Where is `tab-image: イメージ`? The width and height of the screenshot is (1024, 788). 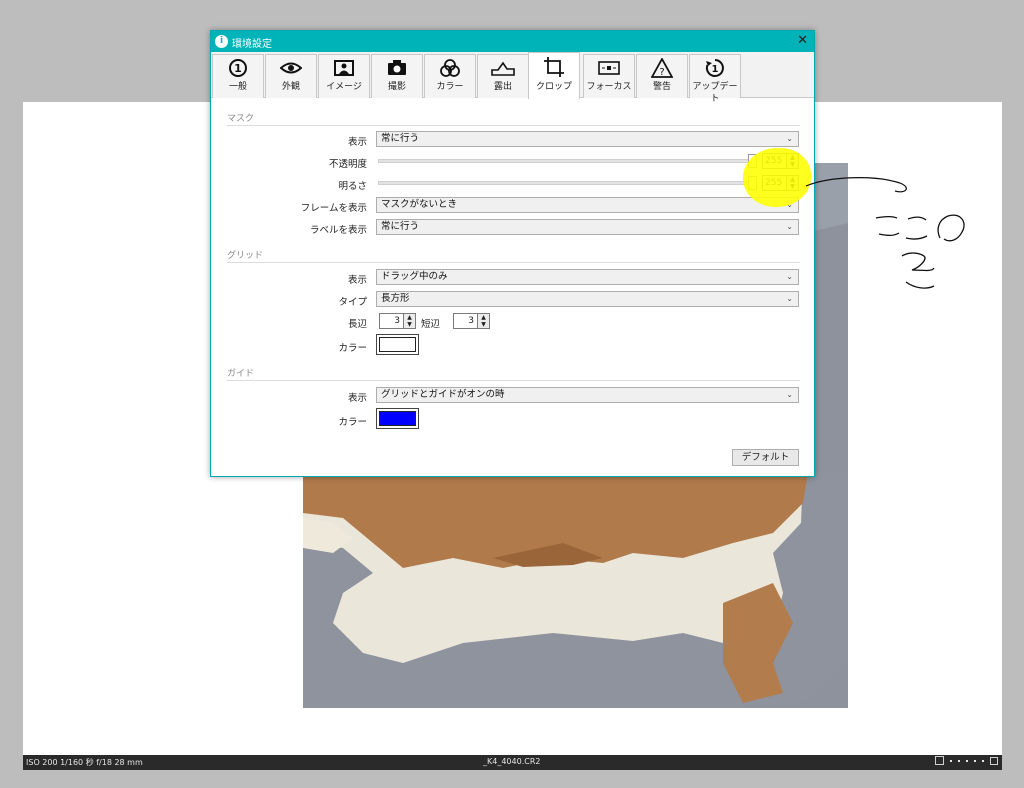 tab-image: イメージ is located at coordinates (344, 76).